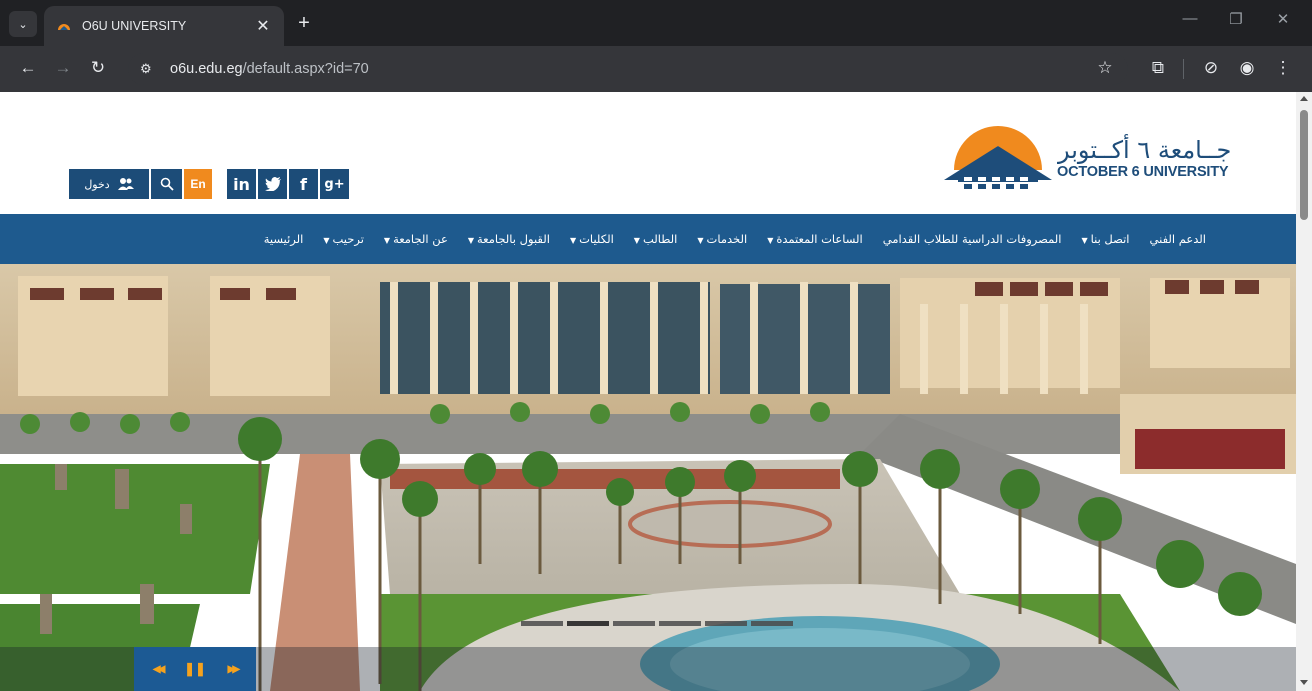 The width and height of the screenshot is (1312, 691). What do you see at coordinates (1304, 391) in the screenshot?
I see `page-scrollbar` at bounding box center [1304, 391].